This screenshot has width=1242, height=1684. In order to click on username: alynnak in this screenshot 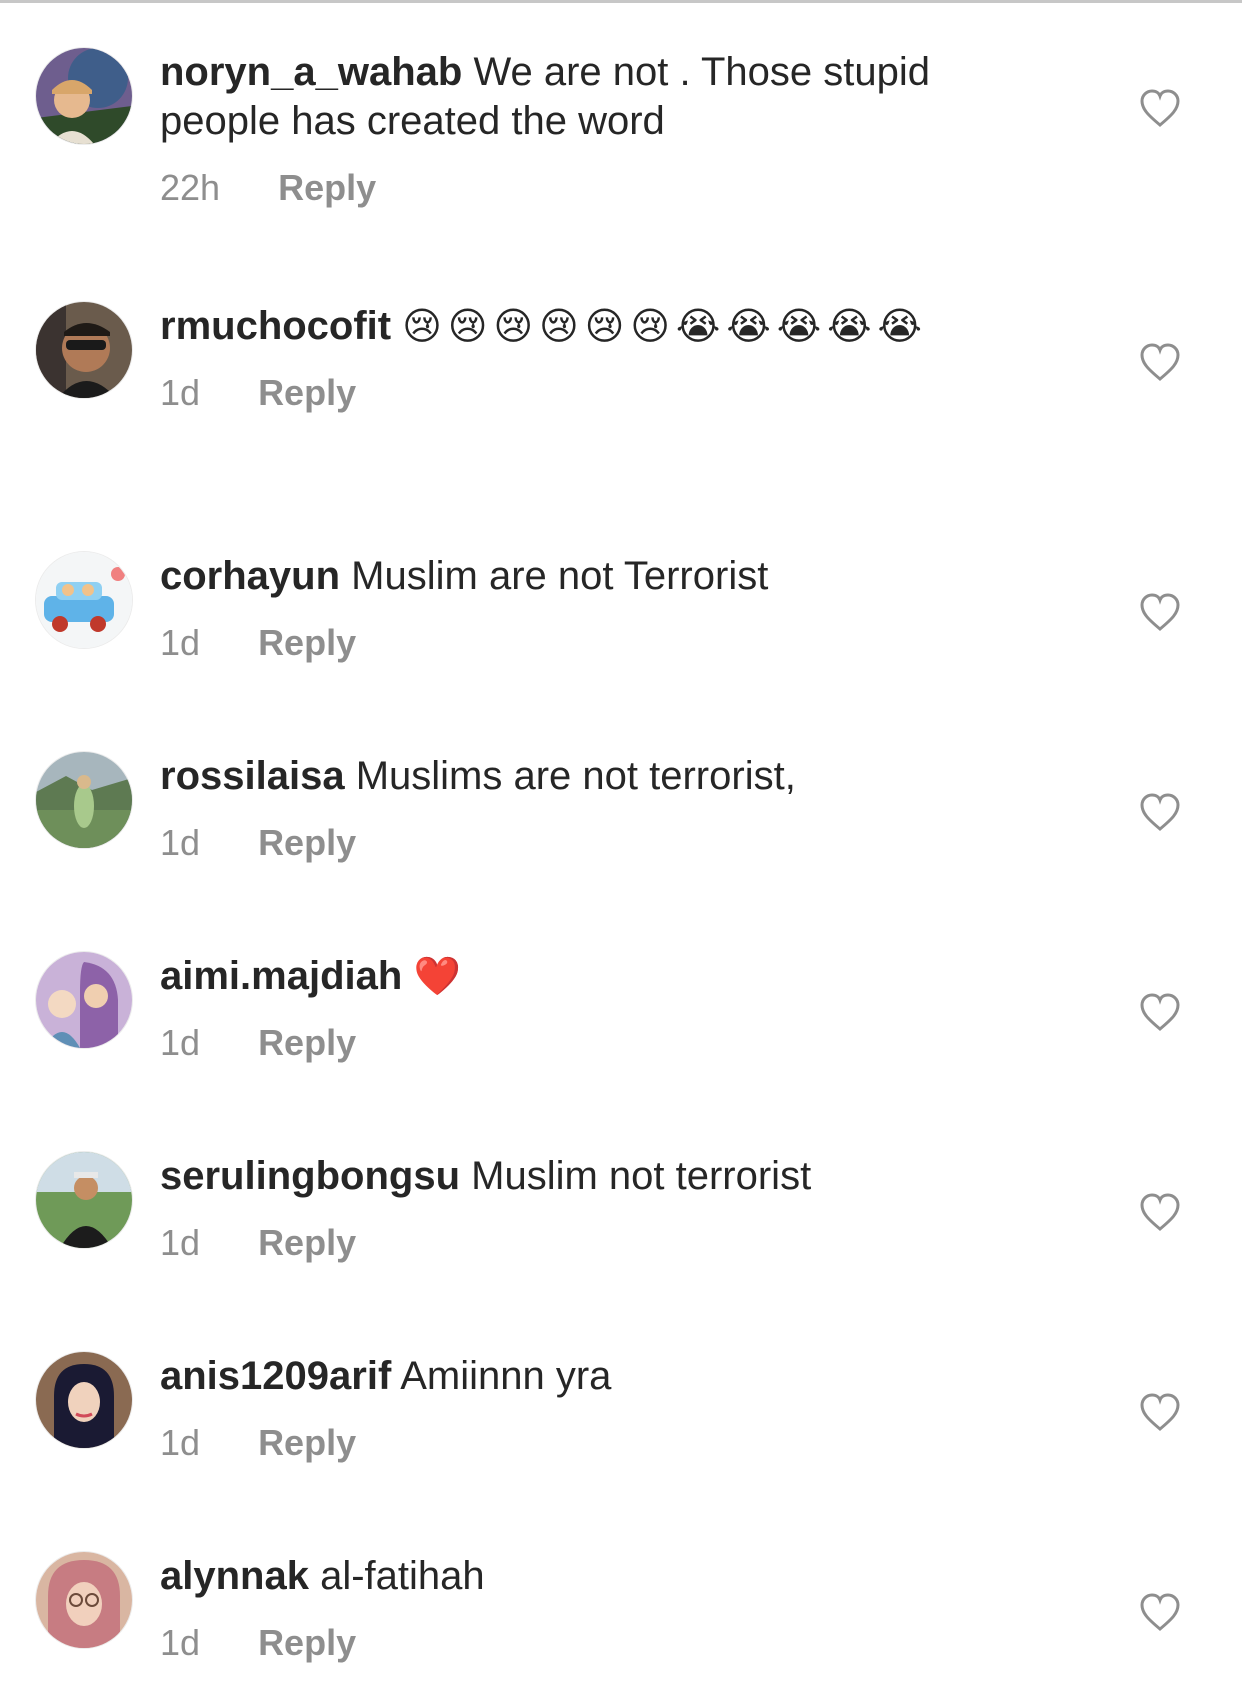, I will do `click(234, 1576)`.